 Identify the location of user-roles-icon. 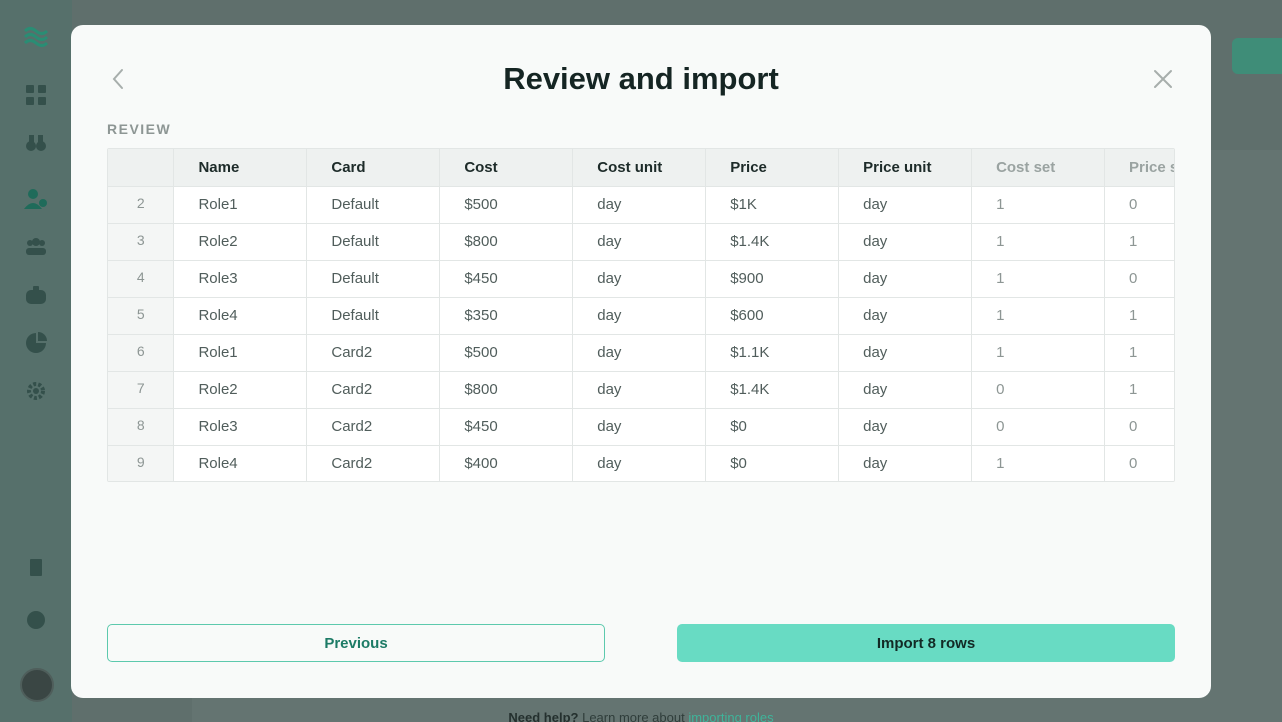
(36, 199).